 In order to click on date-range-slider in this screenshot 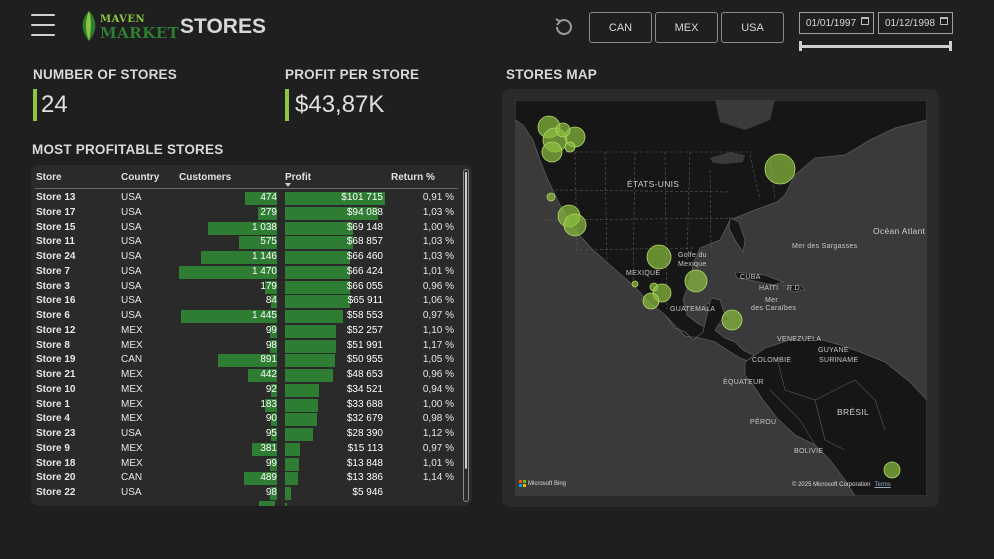, I will do `click(875, 46)`.